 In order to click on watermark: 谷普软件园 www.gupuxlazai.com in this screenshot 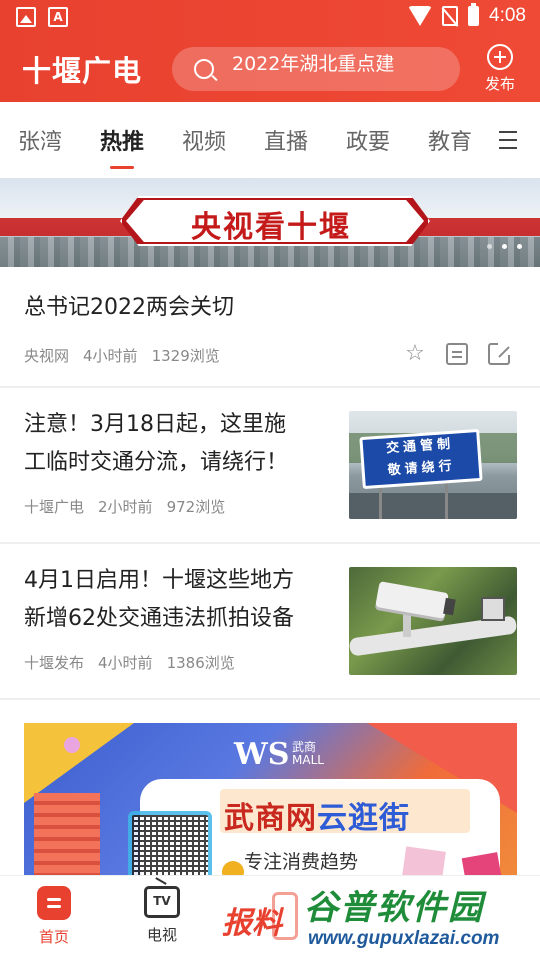, I will do `click(420, 919)`.